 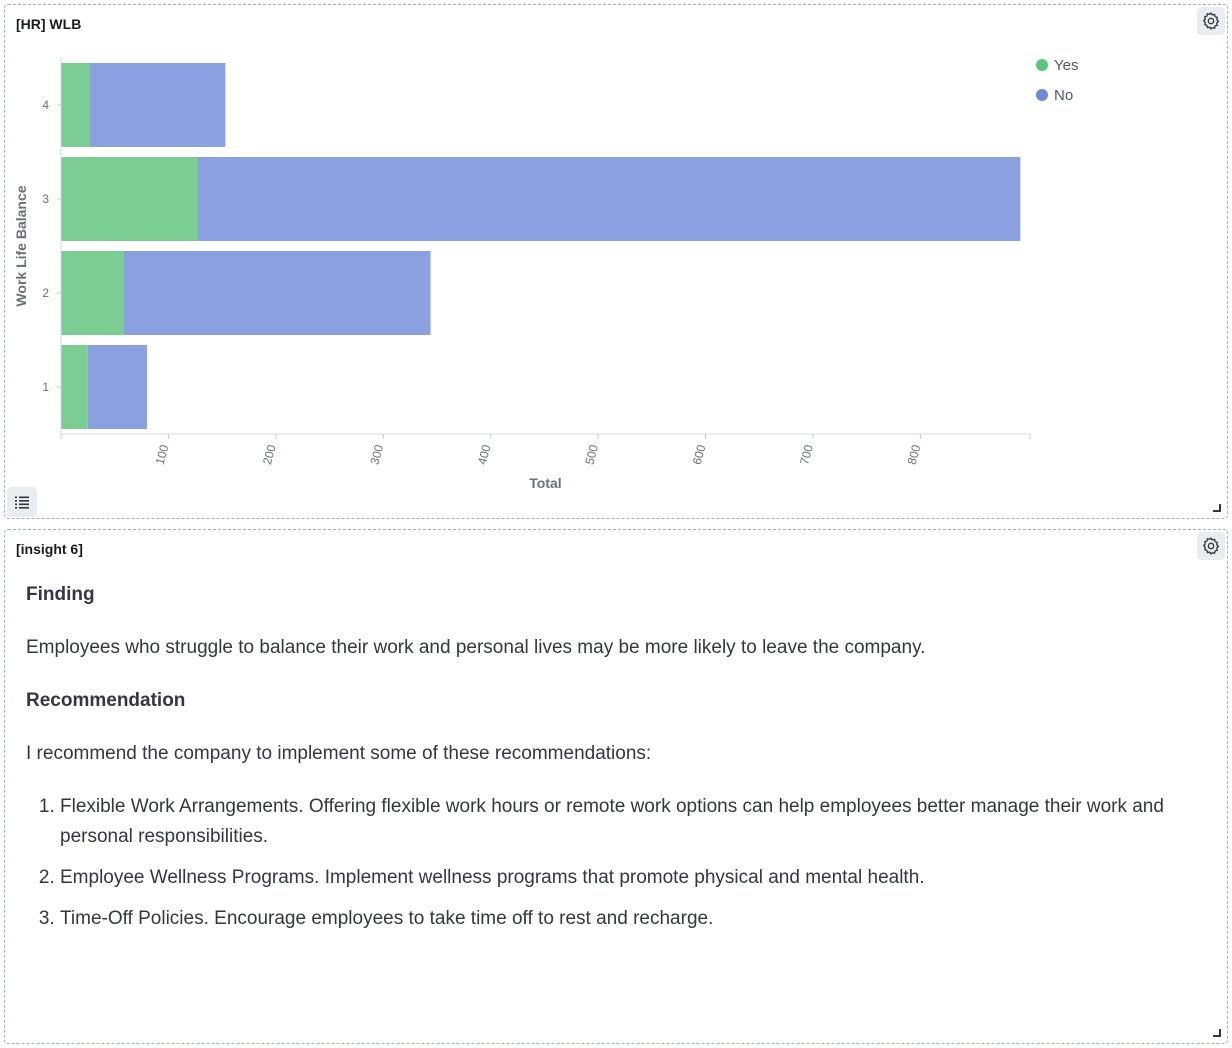 I want to click on y-tick-label: 3, so click(x=45, y=199).